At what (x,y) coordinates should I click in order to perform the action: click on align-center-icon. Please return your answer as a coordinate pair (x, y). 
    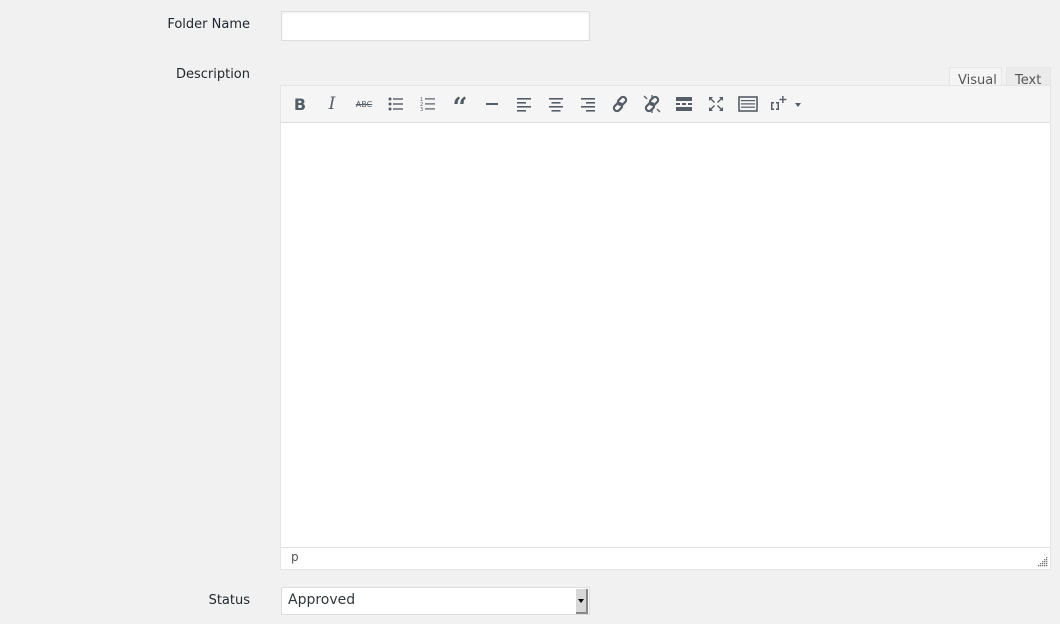
    Looking at the image, I should click on (556, 105).